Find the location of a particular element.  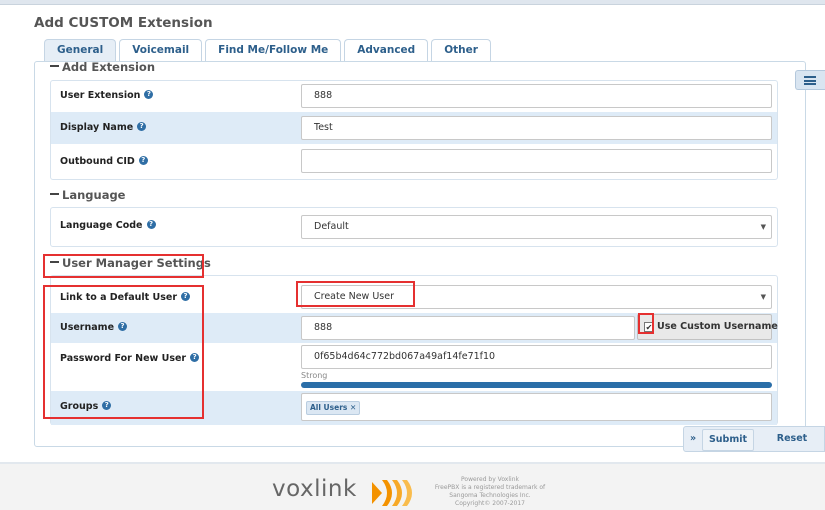

display-name-input: Test is located at coordinates (536, 128).